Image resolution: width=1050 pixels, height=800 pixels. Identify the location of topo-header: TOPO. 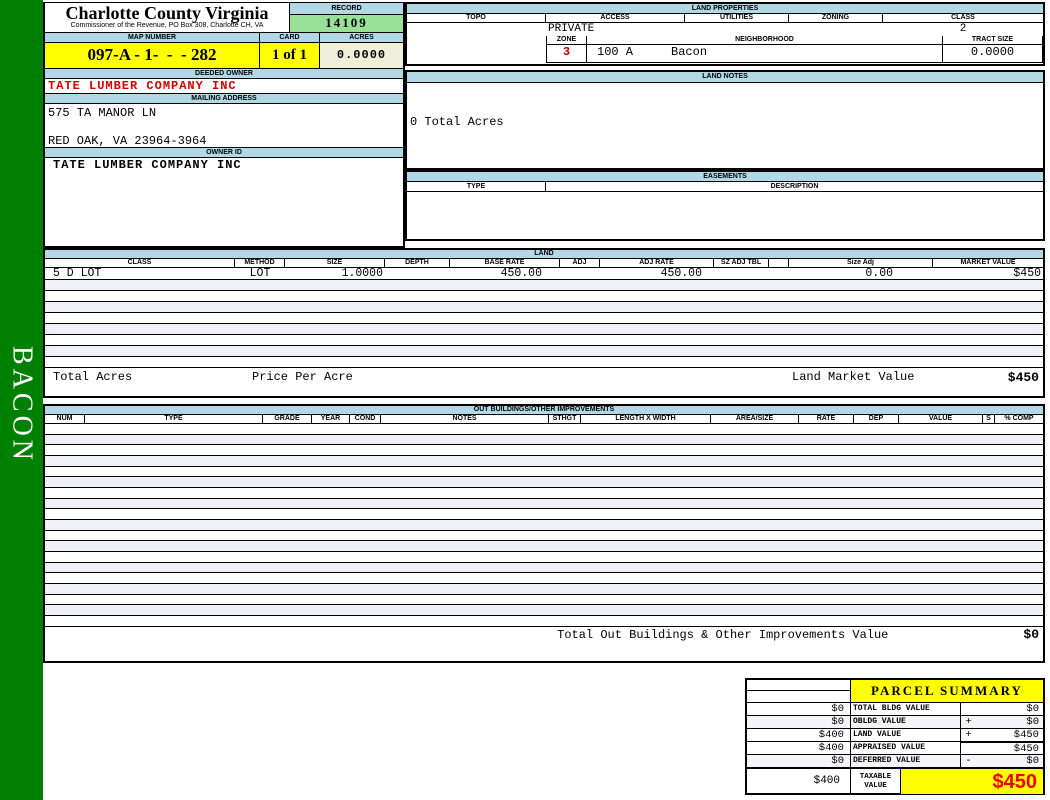
(476, 18).